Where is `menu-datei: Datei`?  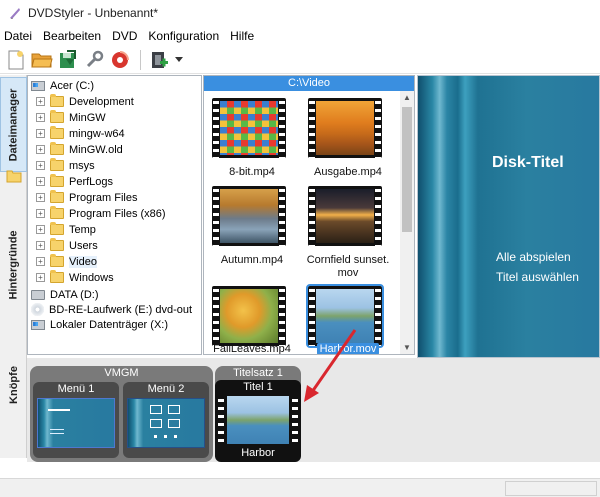
menu-datei: Datei is located at coordinates (18, 36).